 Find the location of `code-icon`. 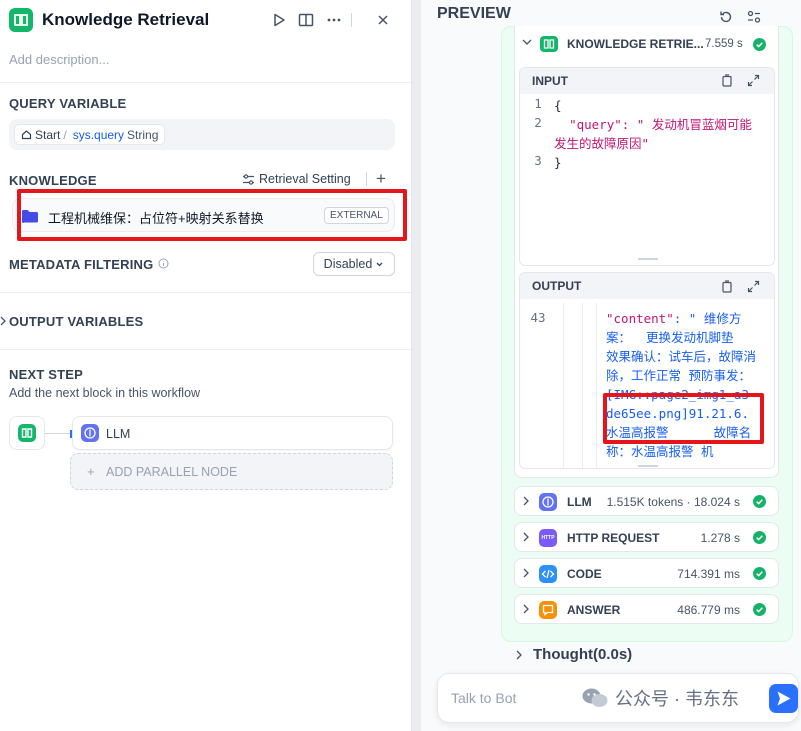

code-icon is located at coordinates (548, 574).